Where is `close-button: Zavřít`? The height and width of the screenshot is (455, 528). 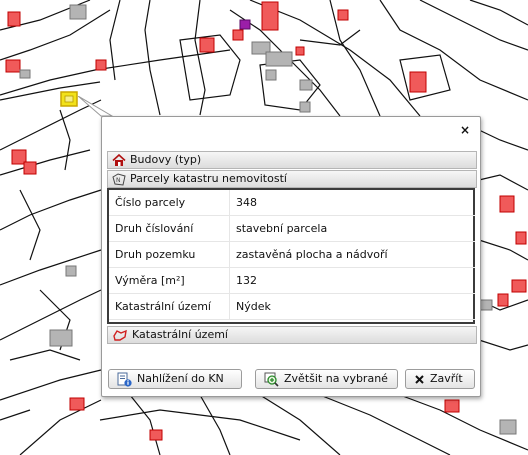
close-button: Zavřít is located at coordinates (440, 379).